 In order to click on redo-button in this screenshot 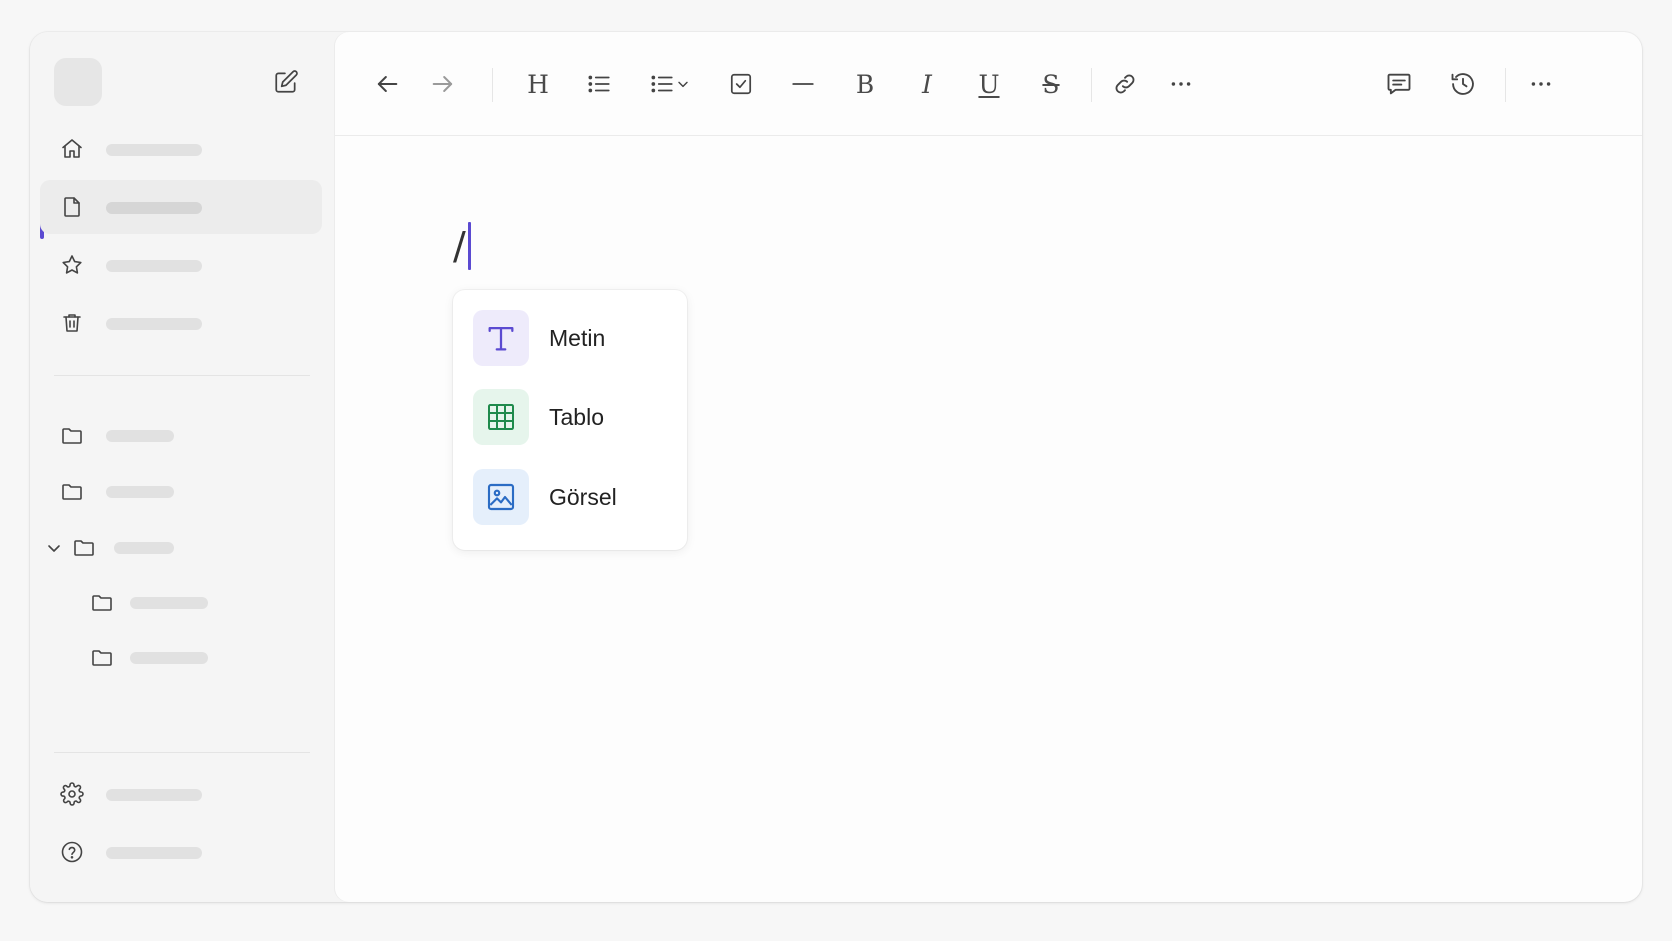, I will do `click(443, 84)`.